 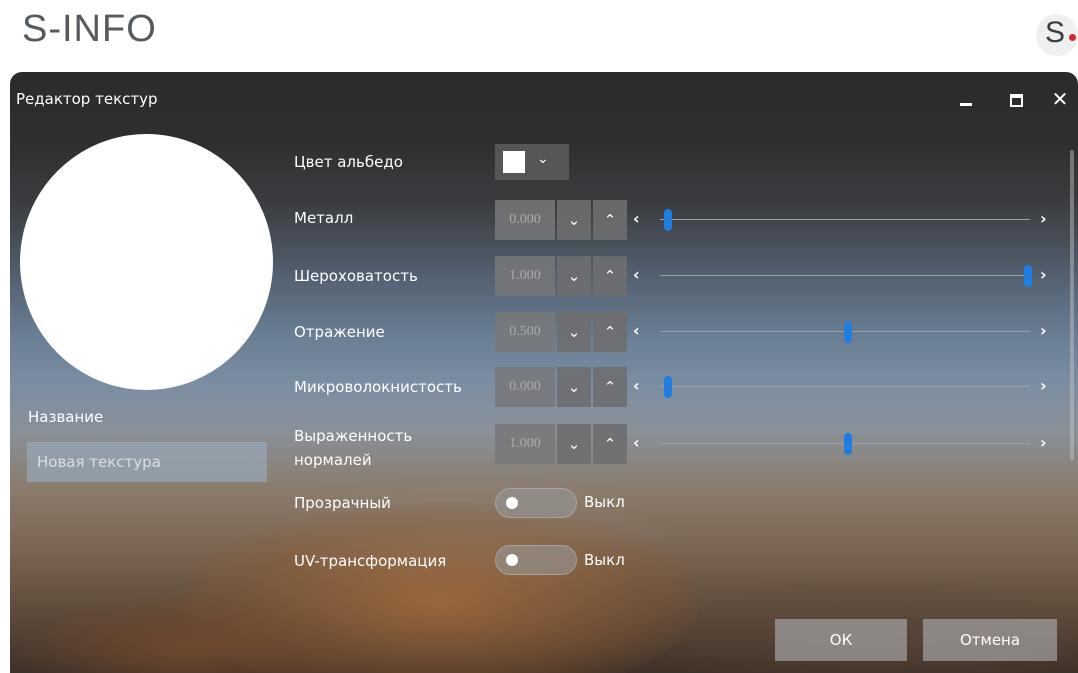 What do you see at coordinates (514, 162) in the screenshot?
I see `albedo-color-swatch` at bounding box center [514, 162].